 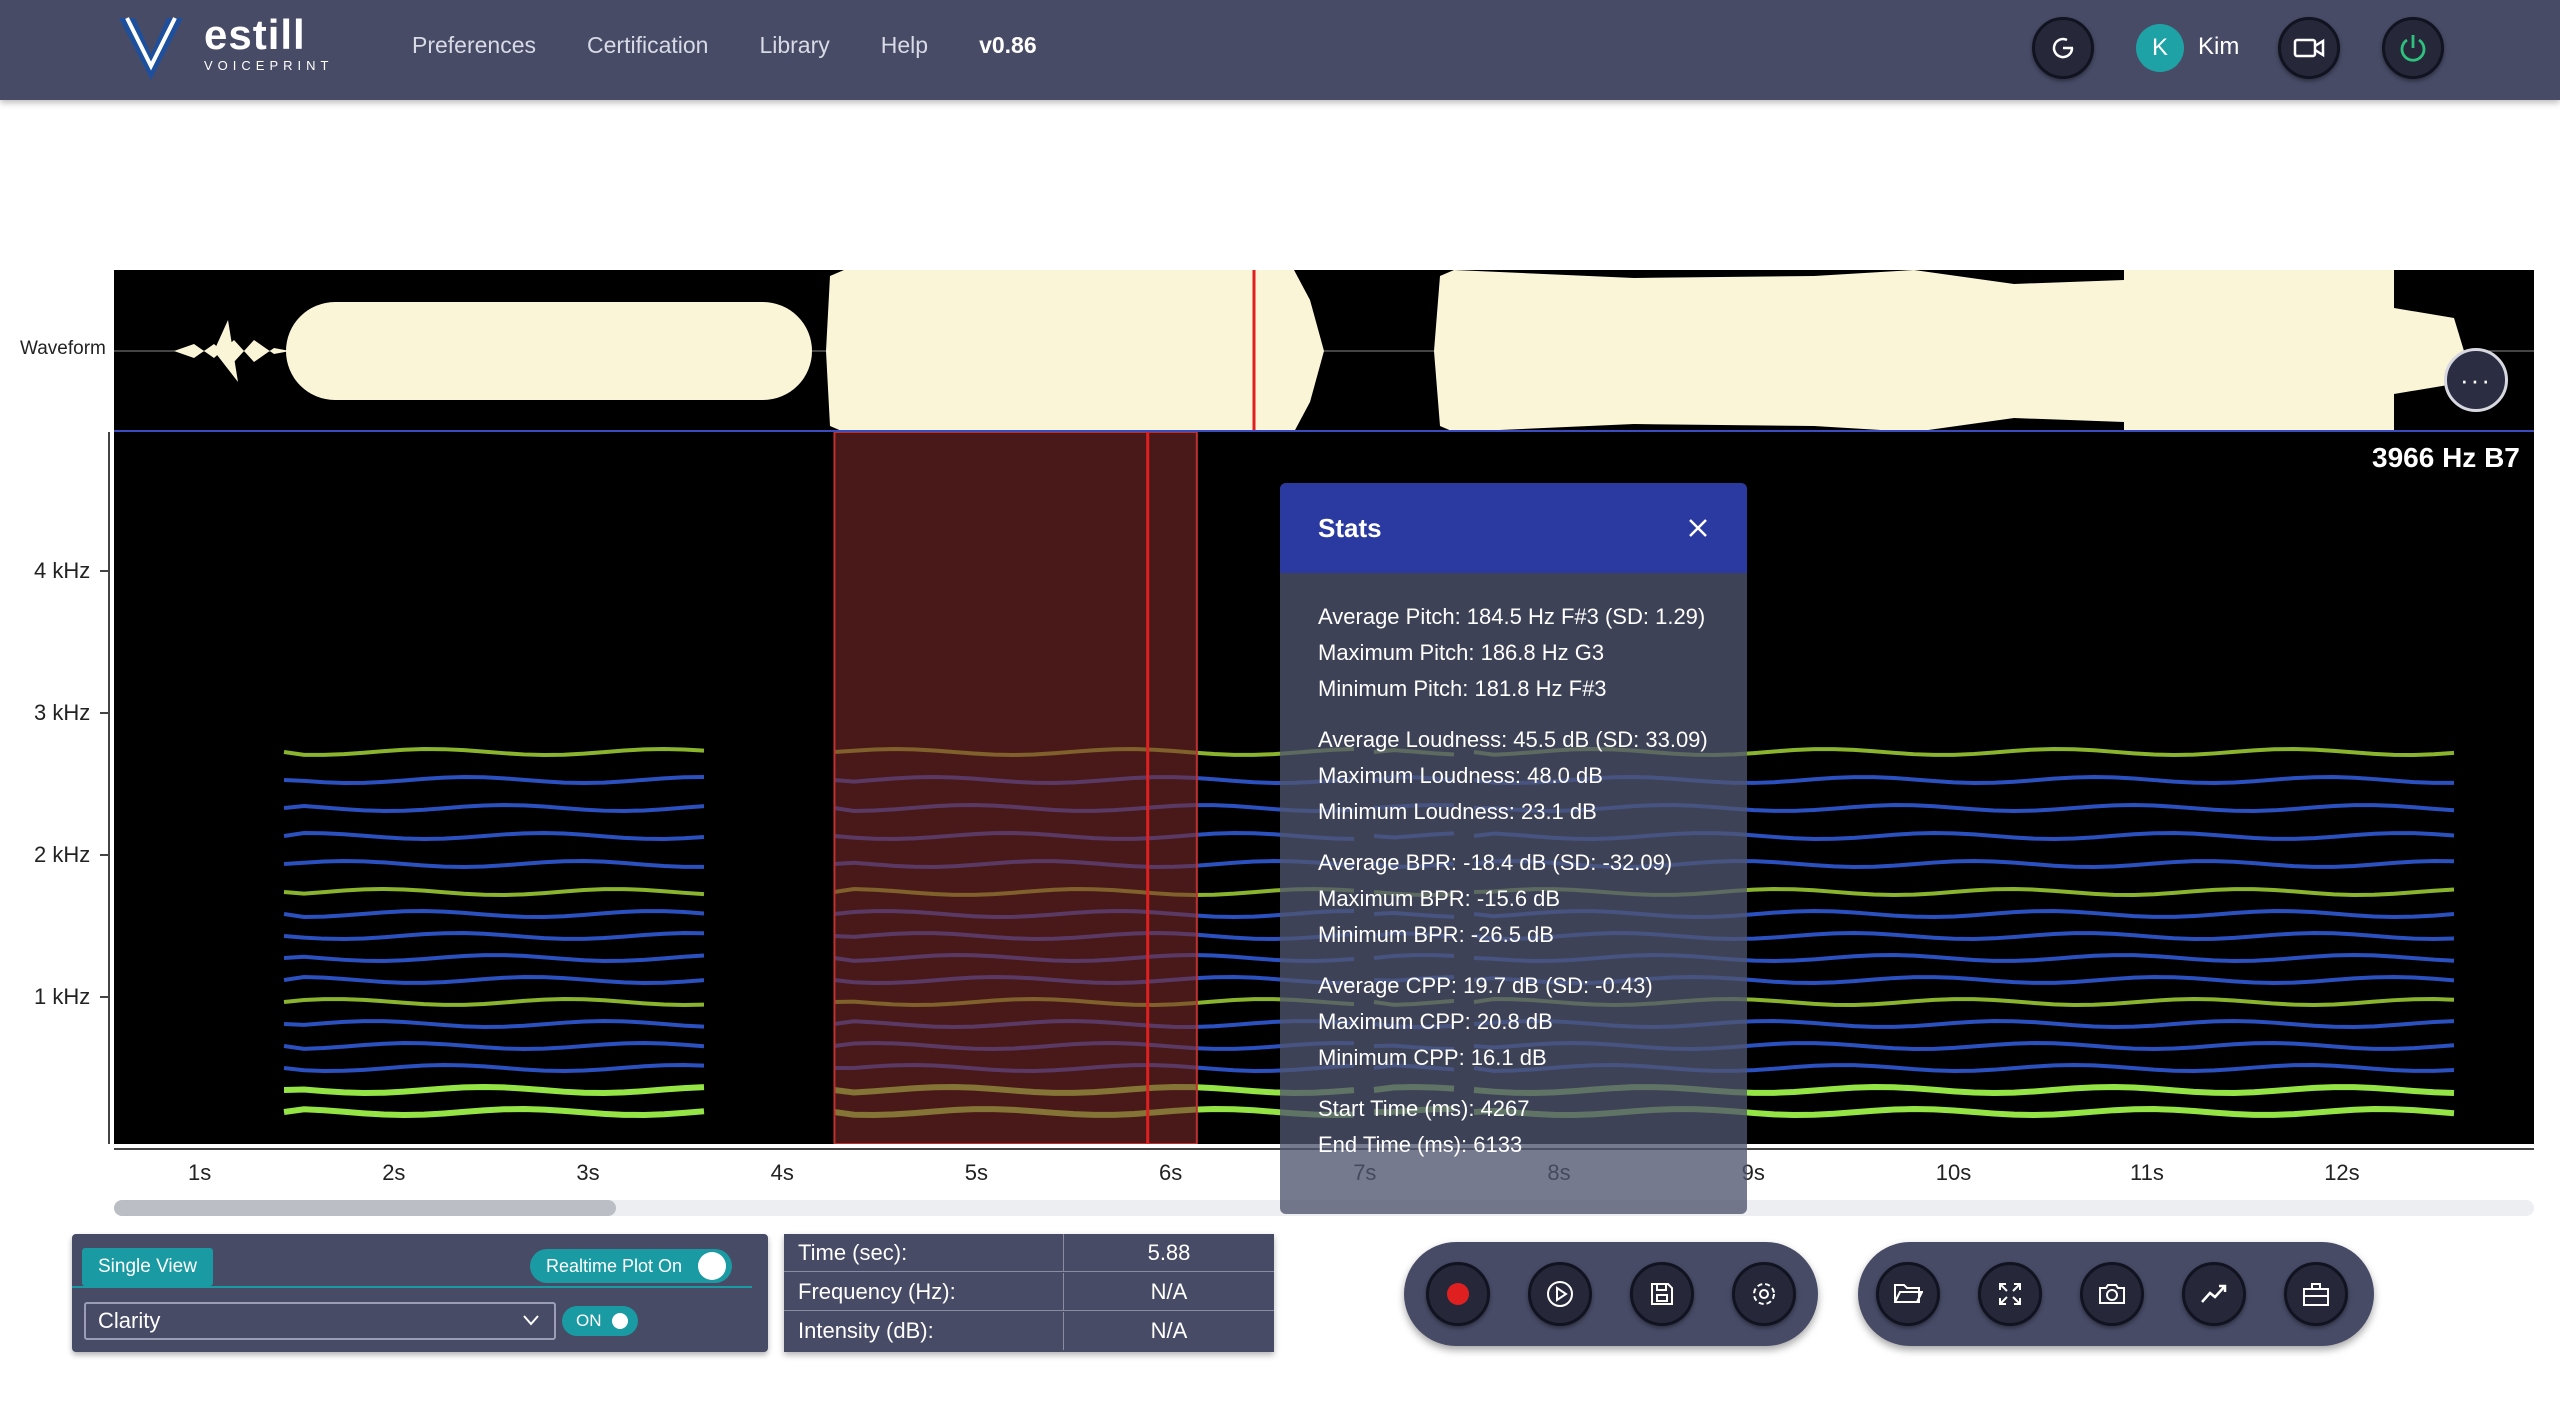 What do you see at coordinates (904, 45) in the screenshot?
I see `nav-help: Help` at bounding box center [904, 45].